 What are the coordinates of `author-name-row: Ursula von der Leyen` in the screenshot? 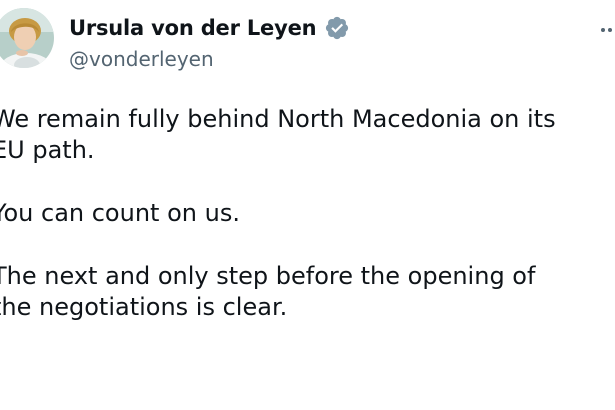 It's located at (209, 28).